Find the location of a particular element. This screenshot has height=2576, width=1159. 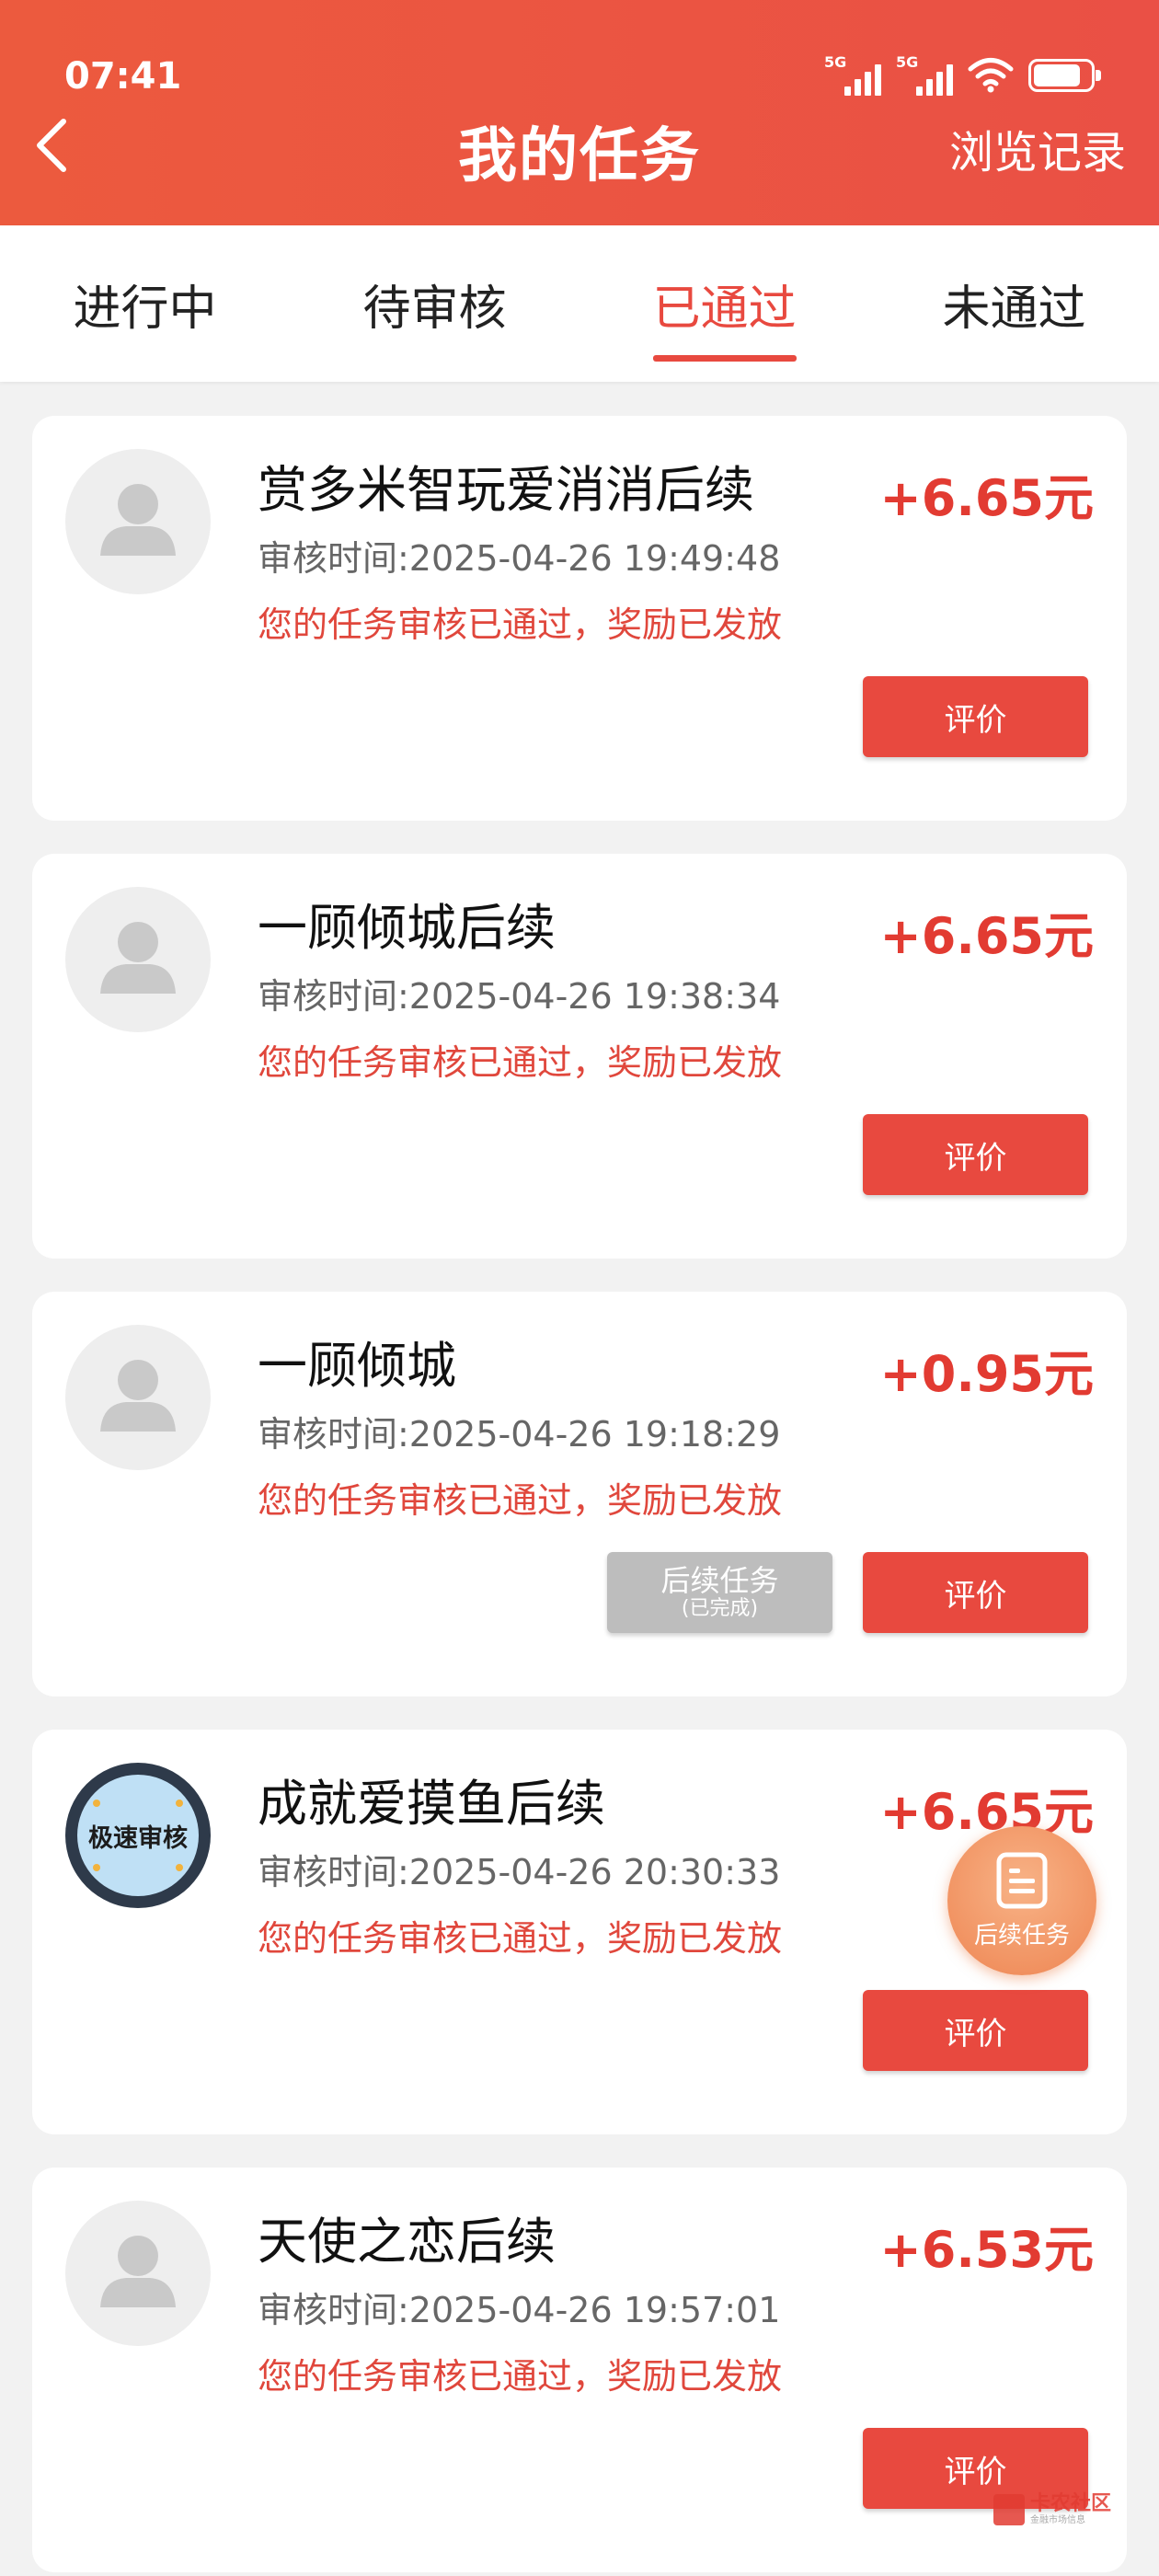

follow-up-task-button: 后续任务 (已完成) is located at coordinates (719, 1592).